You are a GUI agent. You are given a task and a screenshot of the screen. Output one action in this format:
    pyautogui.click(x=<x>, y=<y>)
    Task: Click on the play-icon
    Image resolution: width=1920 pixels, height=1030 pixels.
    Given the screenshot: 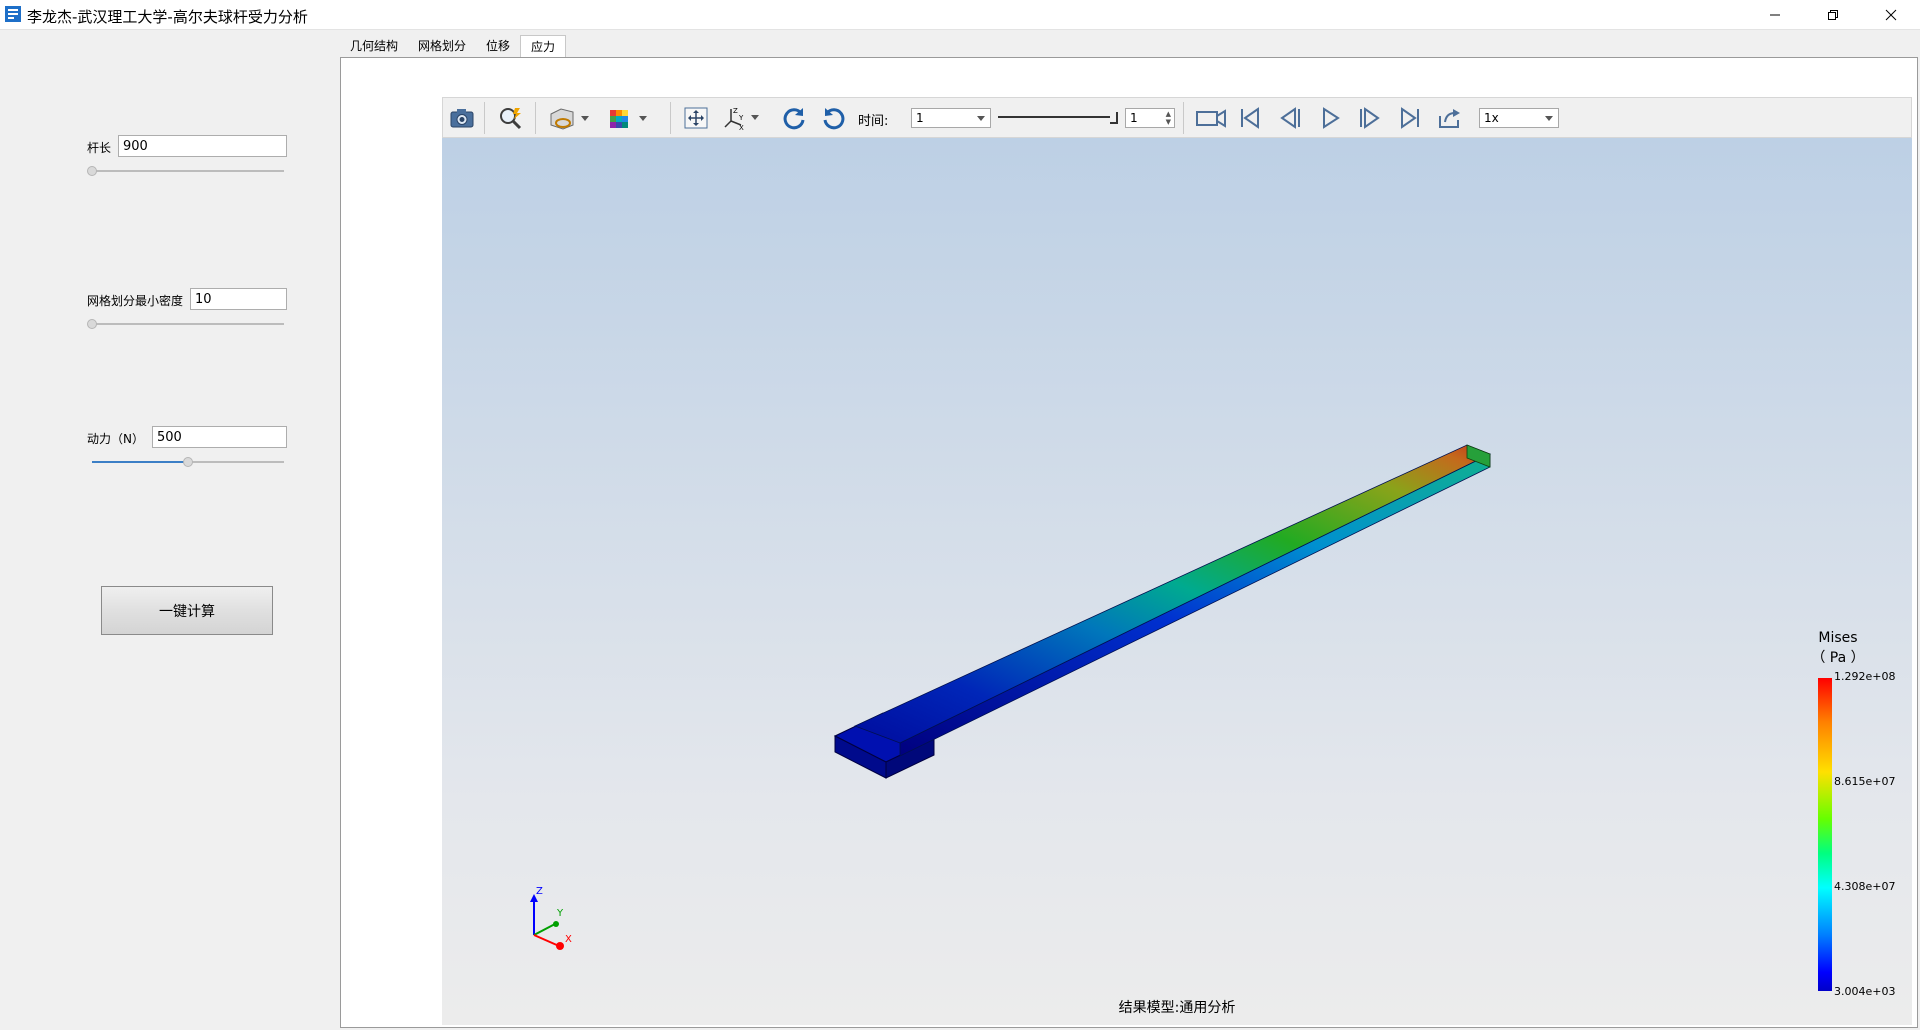 What is the action you would take?
    pyautogui.click(x=1331, y=118)
    